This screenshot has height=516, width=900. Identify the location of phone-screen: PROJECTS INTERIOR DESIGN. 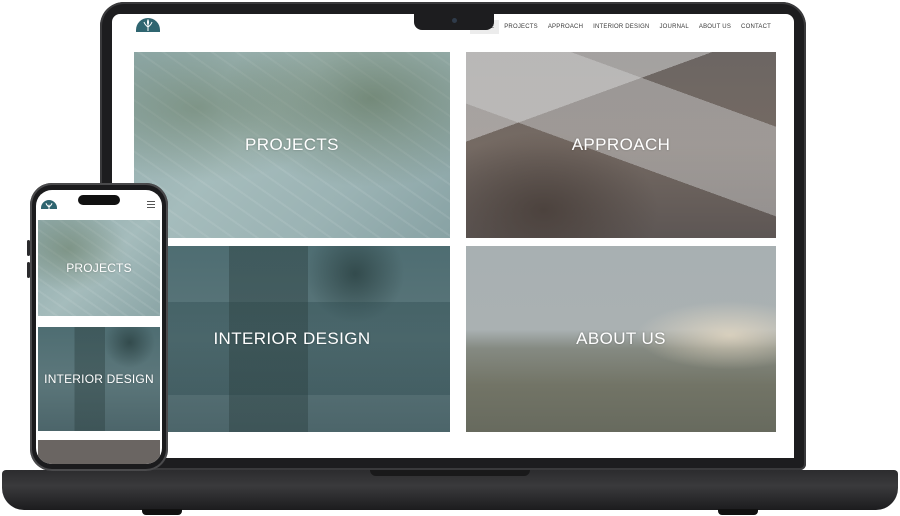
(99, 327).